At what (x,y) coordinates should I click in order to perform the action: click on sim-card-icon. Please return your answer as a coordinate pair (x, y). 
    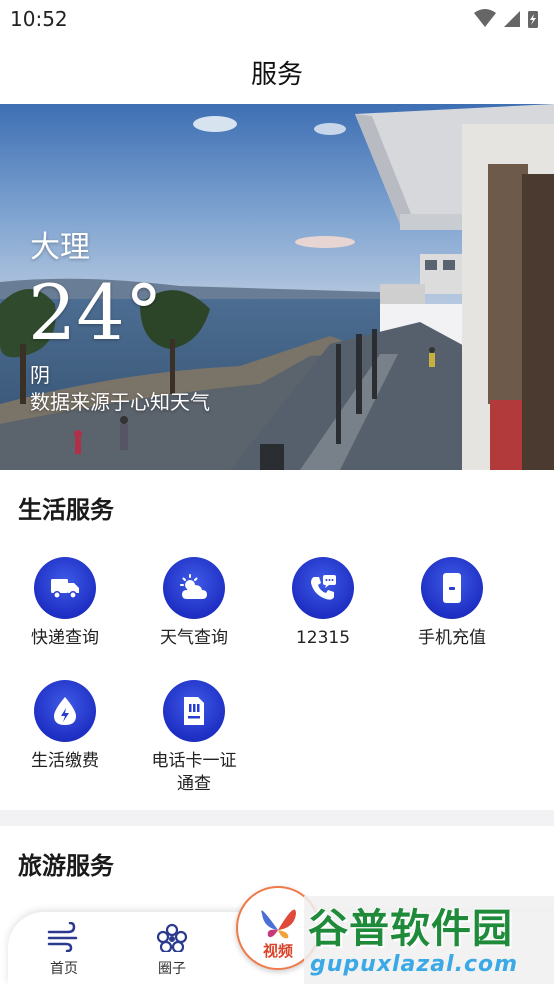
    Looking at the image, I should click on (194, 711).